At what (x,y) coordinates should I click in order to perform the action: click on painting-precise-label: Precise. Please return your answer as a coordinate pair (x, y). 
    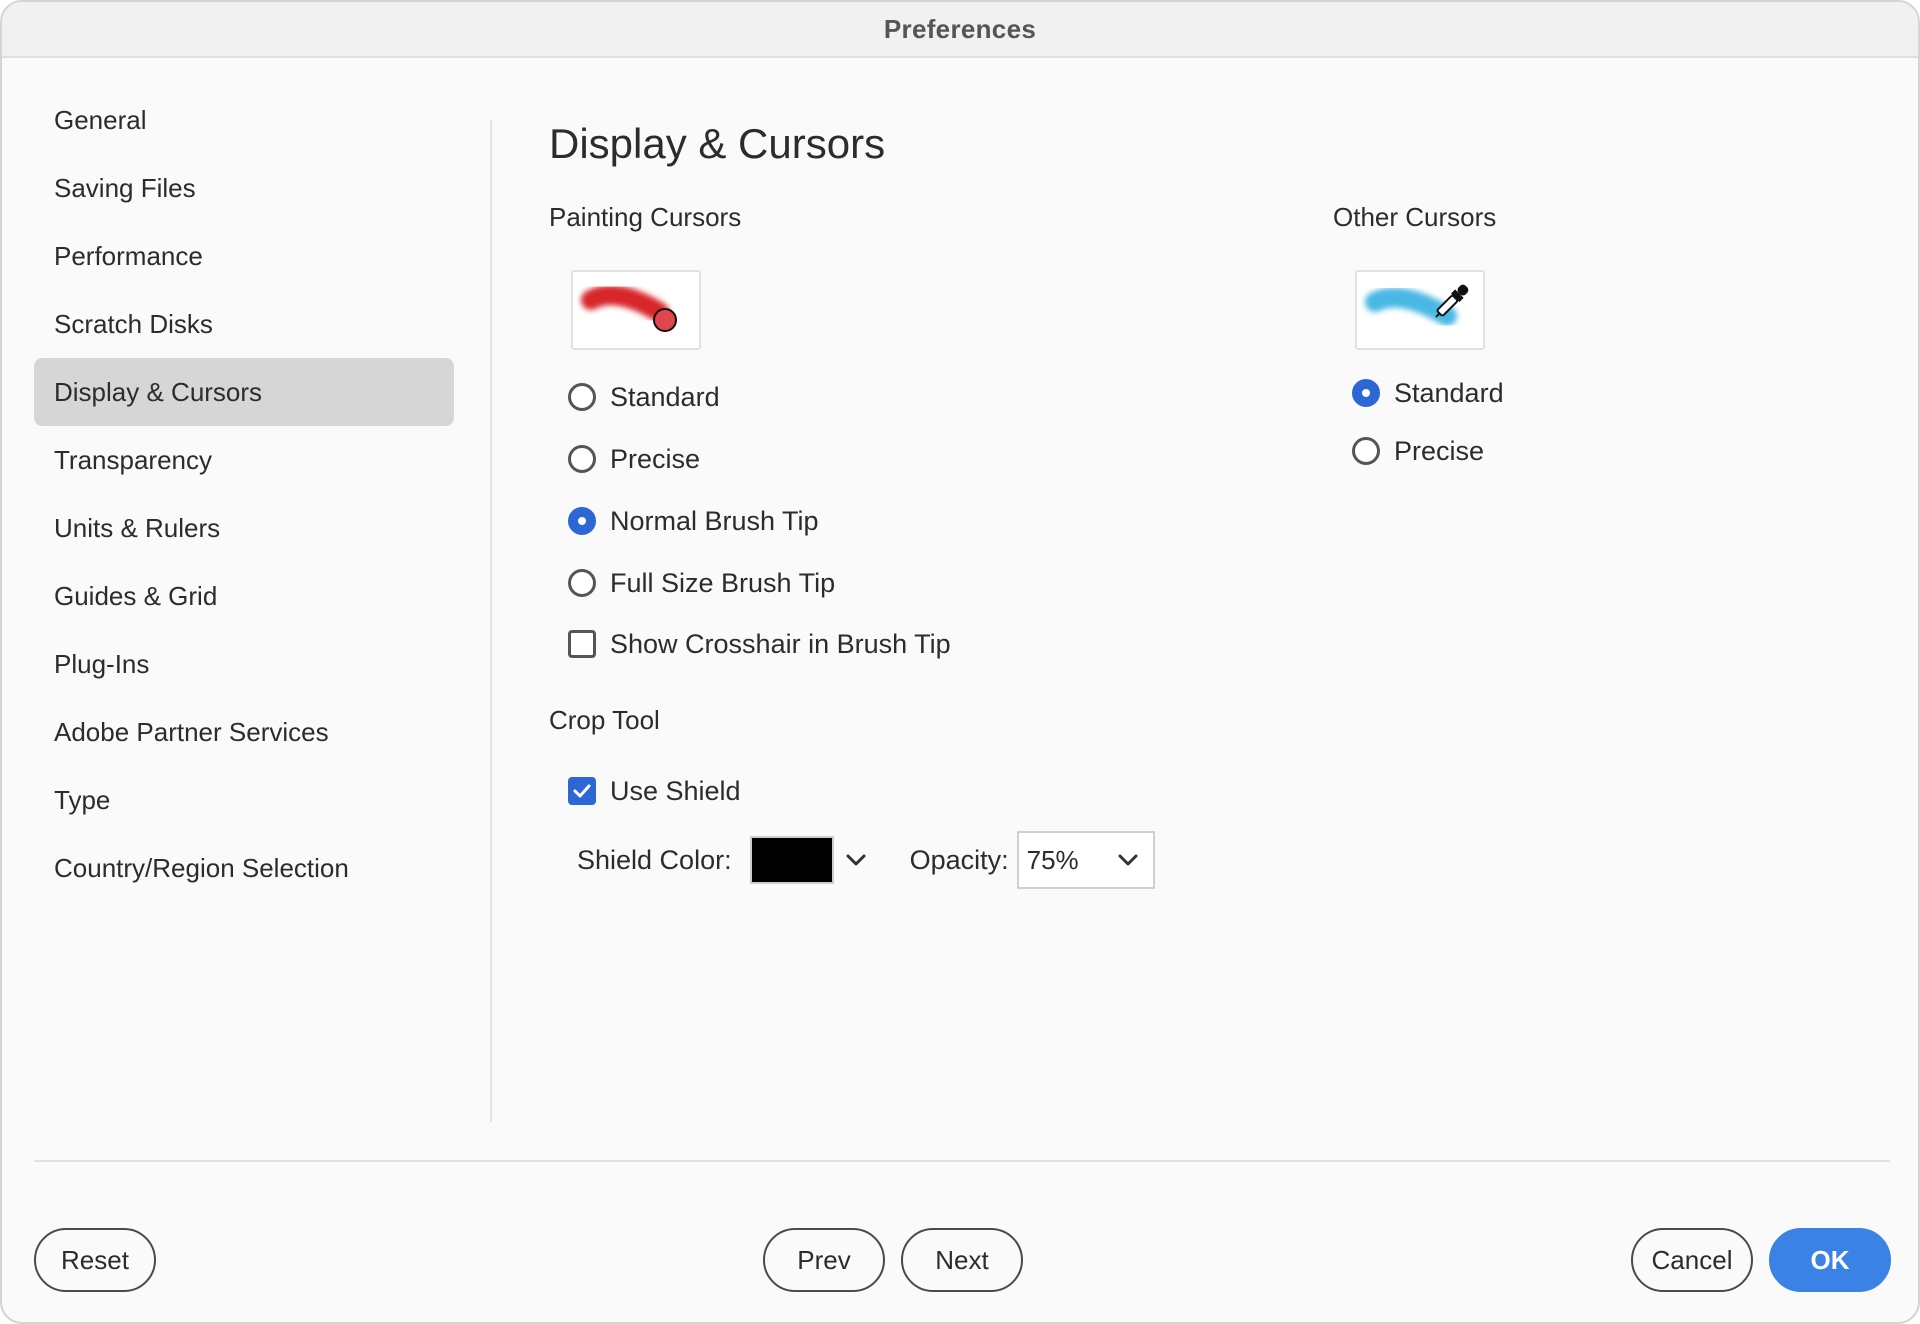
    Looking at the image, I should click on (655, 458).